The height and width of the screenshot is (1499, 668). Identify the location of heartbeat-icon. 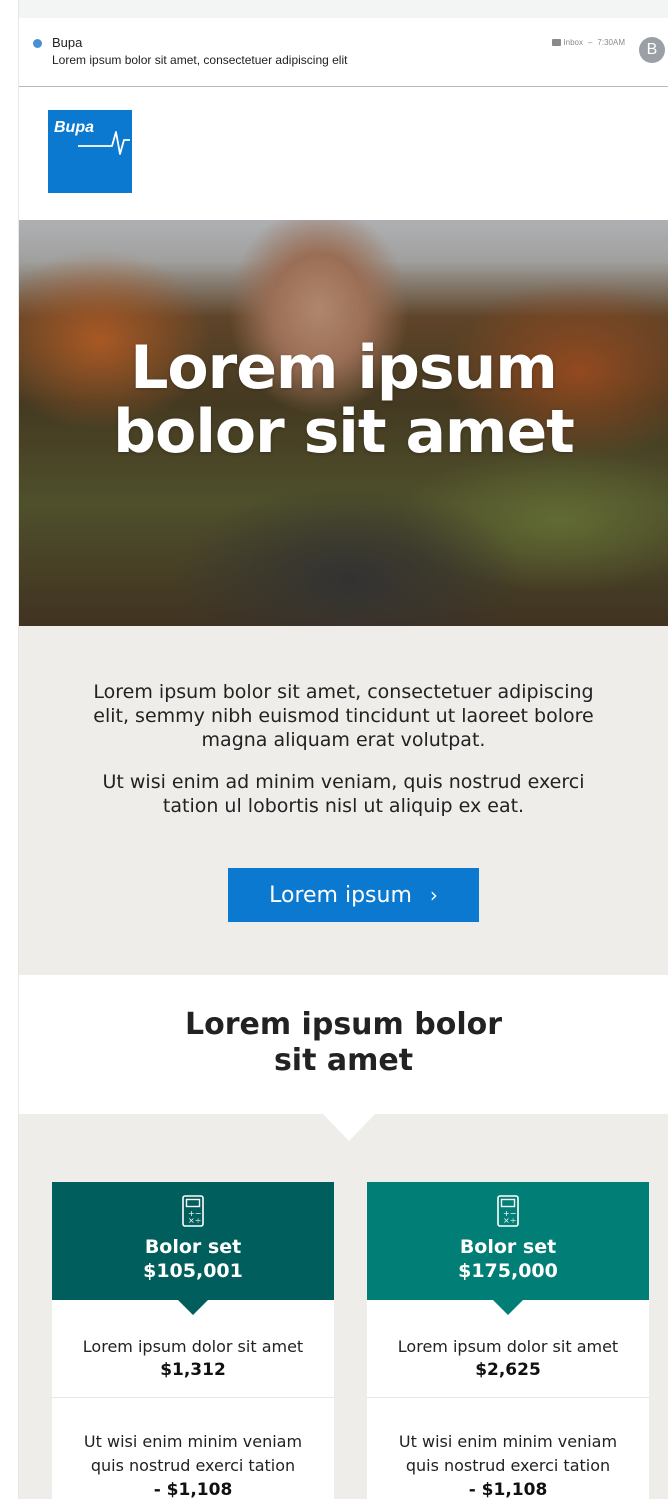
(104, 143).